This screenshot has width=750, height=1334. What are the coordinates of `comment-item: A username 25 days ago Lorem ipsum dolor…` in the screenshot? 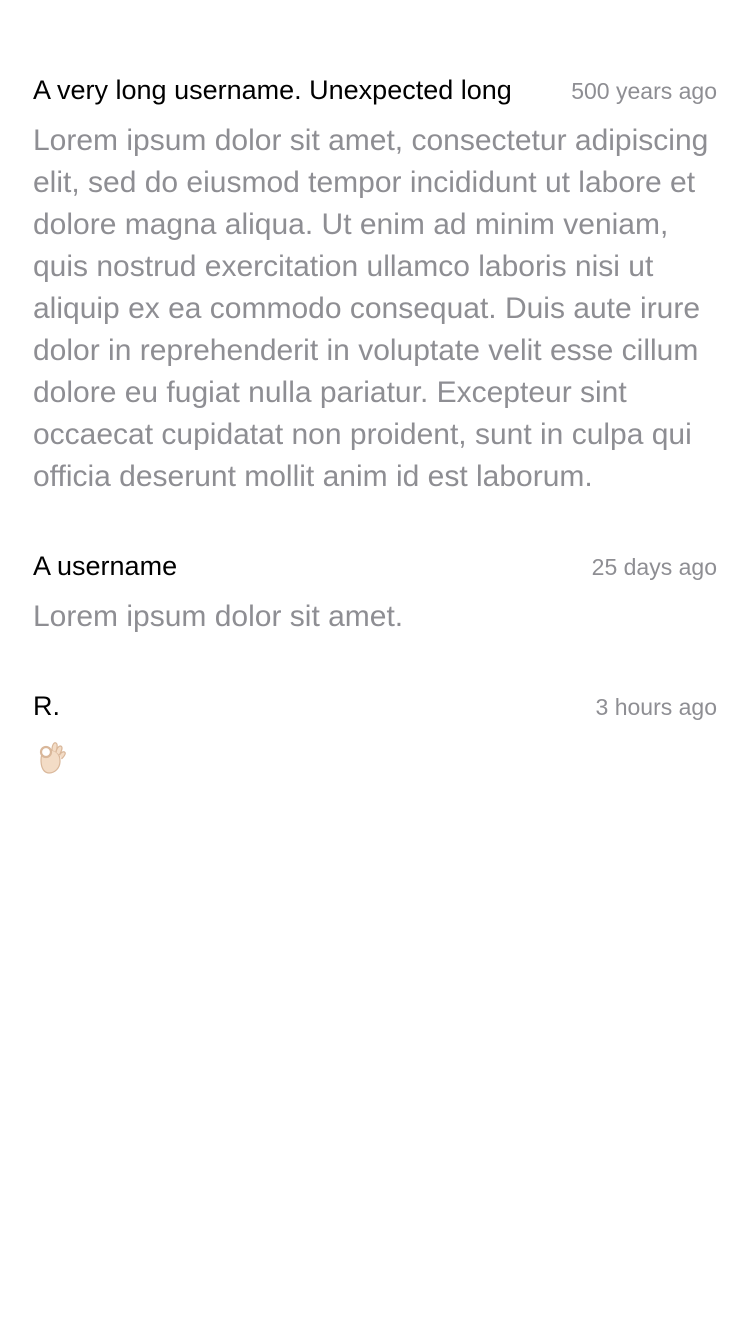 It's located at (375, 592).